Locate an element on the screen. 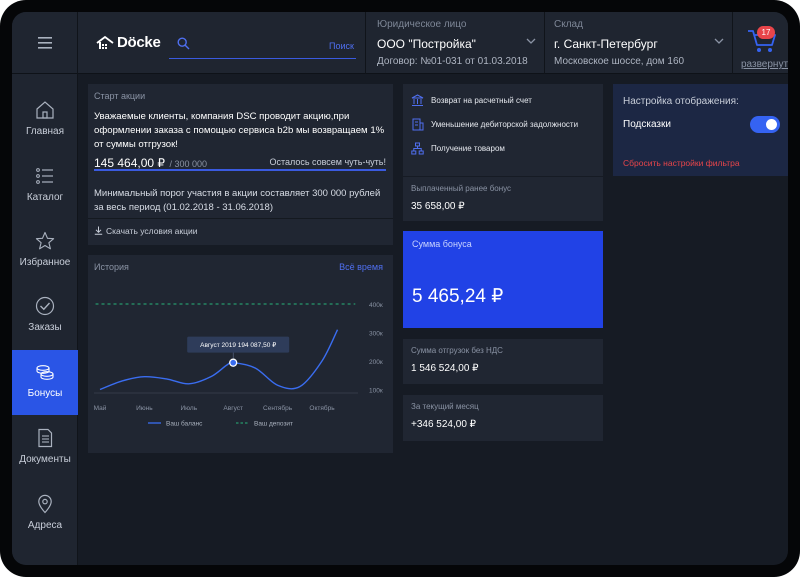 The image size is (800, 577). paid-bonus-value: 35 658,00 ₽ is located at coordinates (438, 206).